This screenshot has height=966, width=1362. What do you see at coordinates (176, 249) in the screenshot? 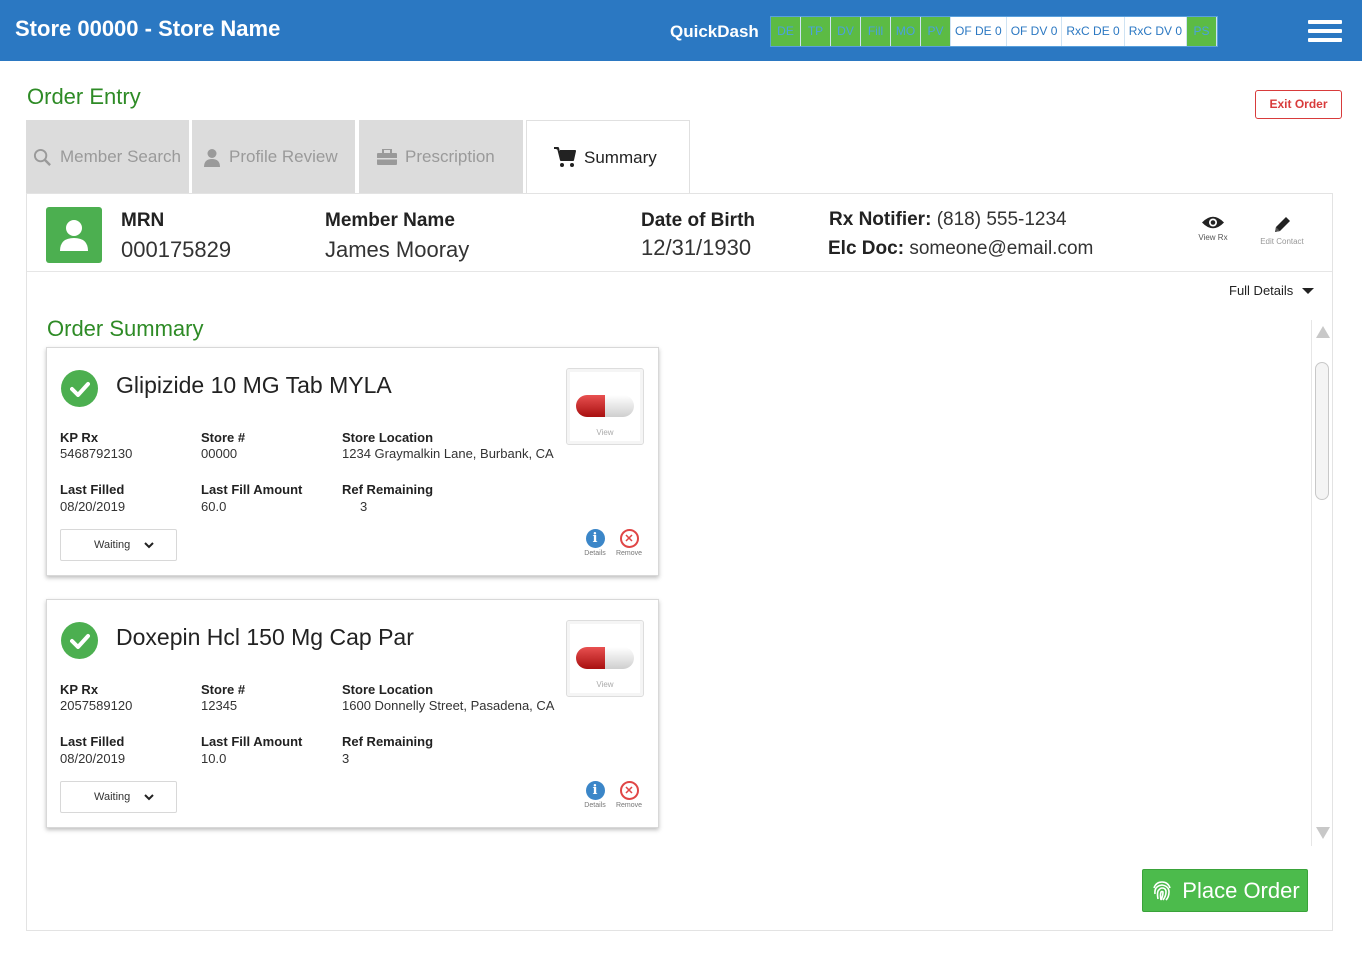
I see `mrn-value: 000175829` at bounding box center [176, 249].